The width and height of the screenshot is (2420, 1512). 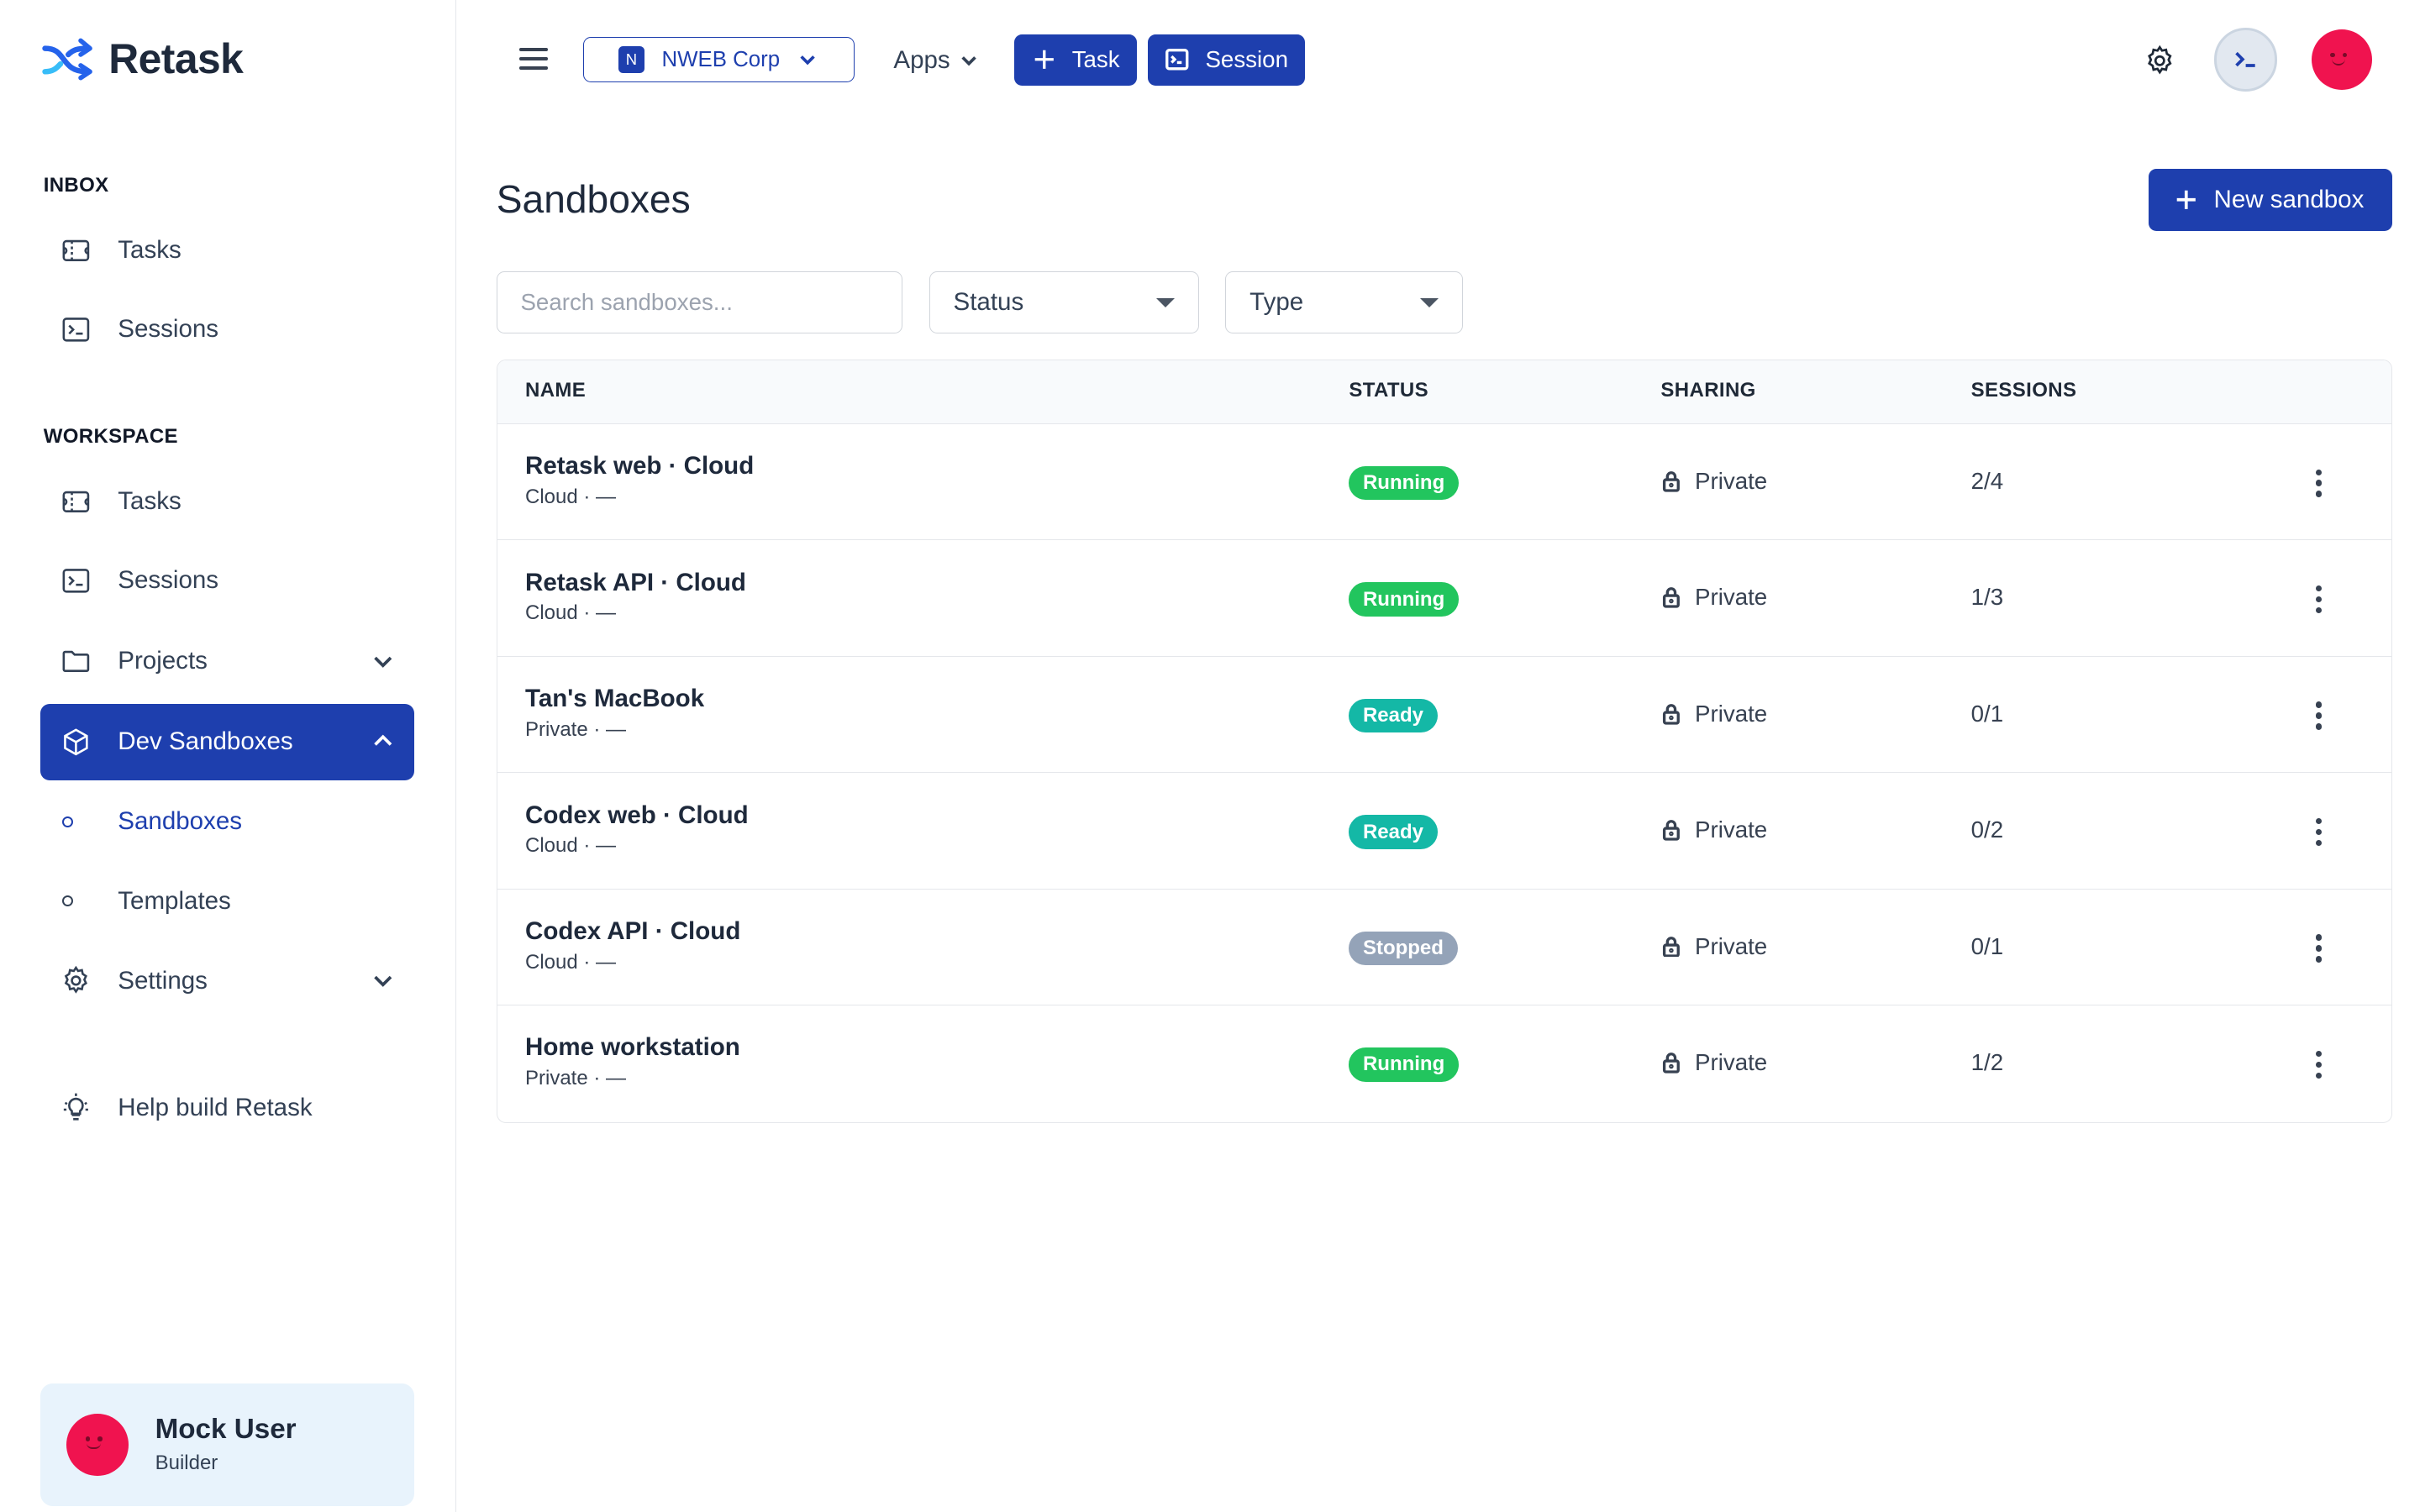 What do you see at coordinates (227, 742) in the screenshot?
I see `sidebar-item-dev-sandboxes: Dev Sandboxes` at bounding box center [227, 742].